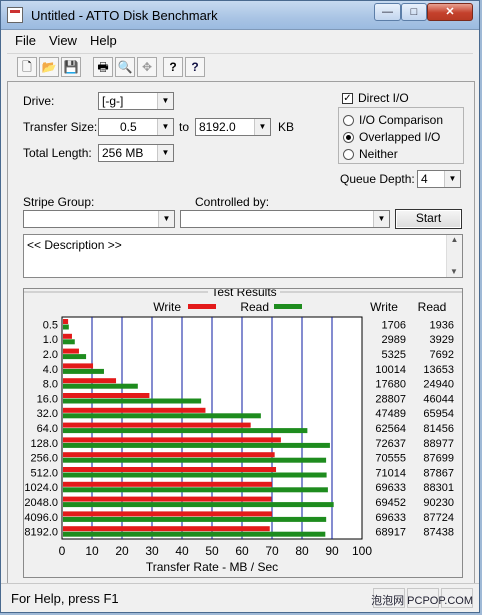 The width and height of the screenshot is (482, 615). Describe the element at coordinates (63, 40) in the screenshot. I see `menu-view: View` at that location.